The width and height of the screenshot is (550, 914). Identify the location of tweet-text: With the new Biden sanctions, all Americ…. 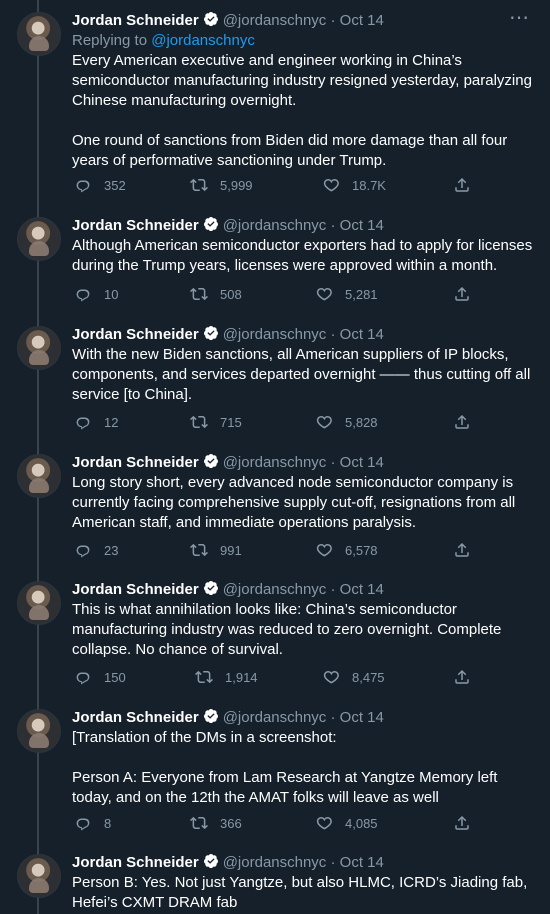
(301, 374).